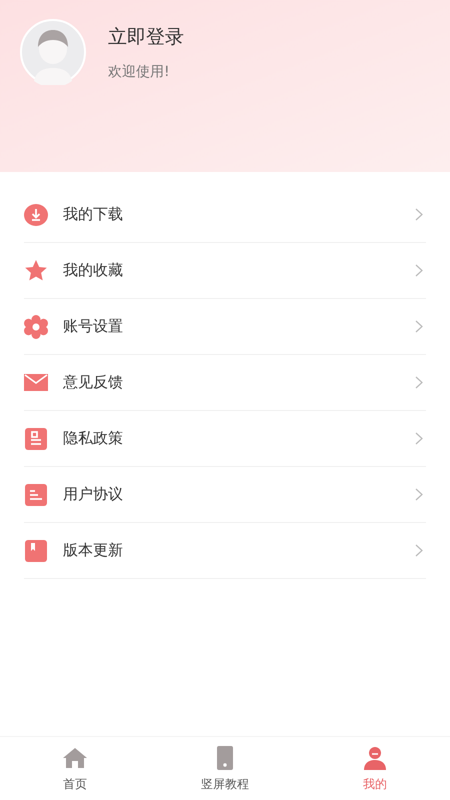 This screenshot has width=450, height=800. I want to click on tab-label: 首页, so click(75, 784).